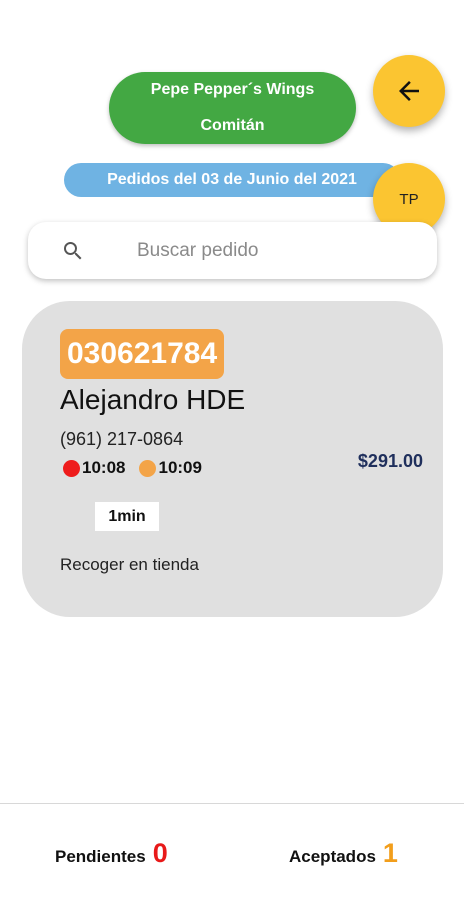 This screenshot has width=464, height=901. Describe the element at coordinates (262, 250) in the screenshot. I see `search-input` at that location.